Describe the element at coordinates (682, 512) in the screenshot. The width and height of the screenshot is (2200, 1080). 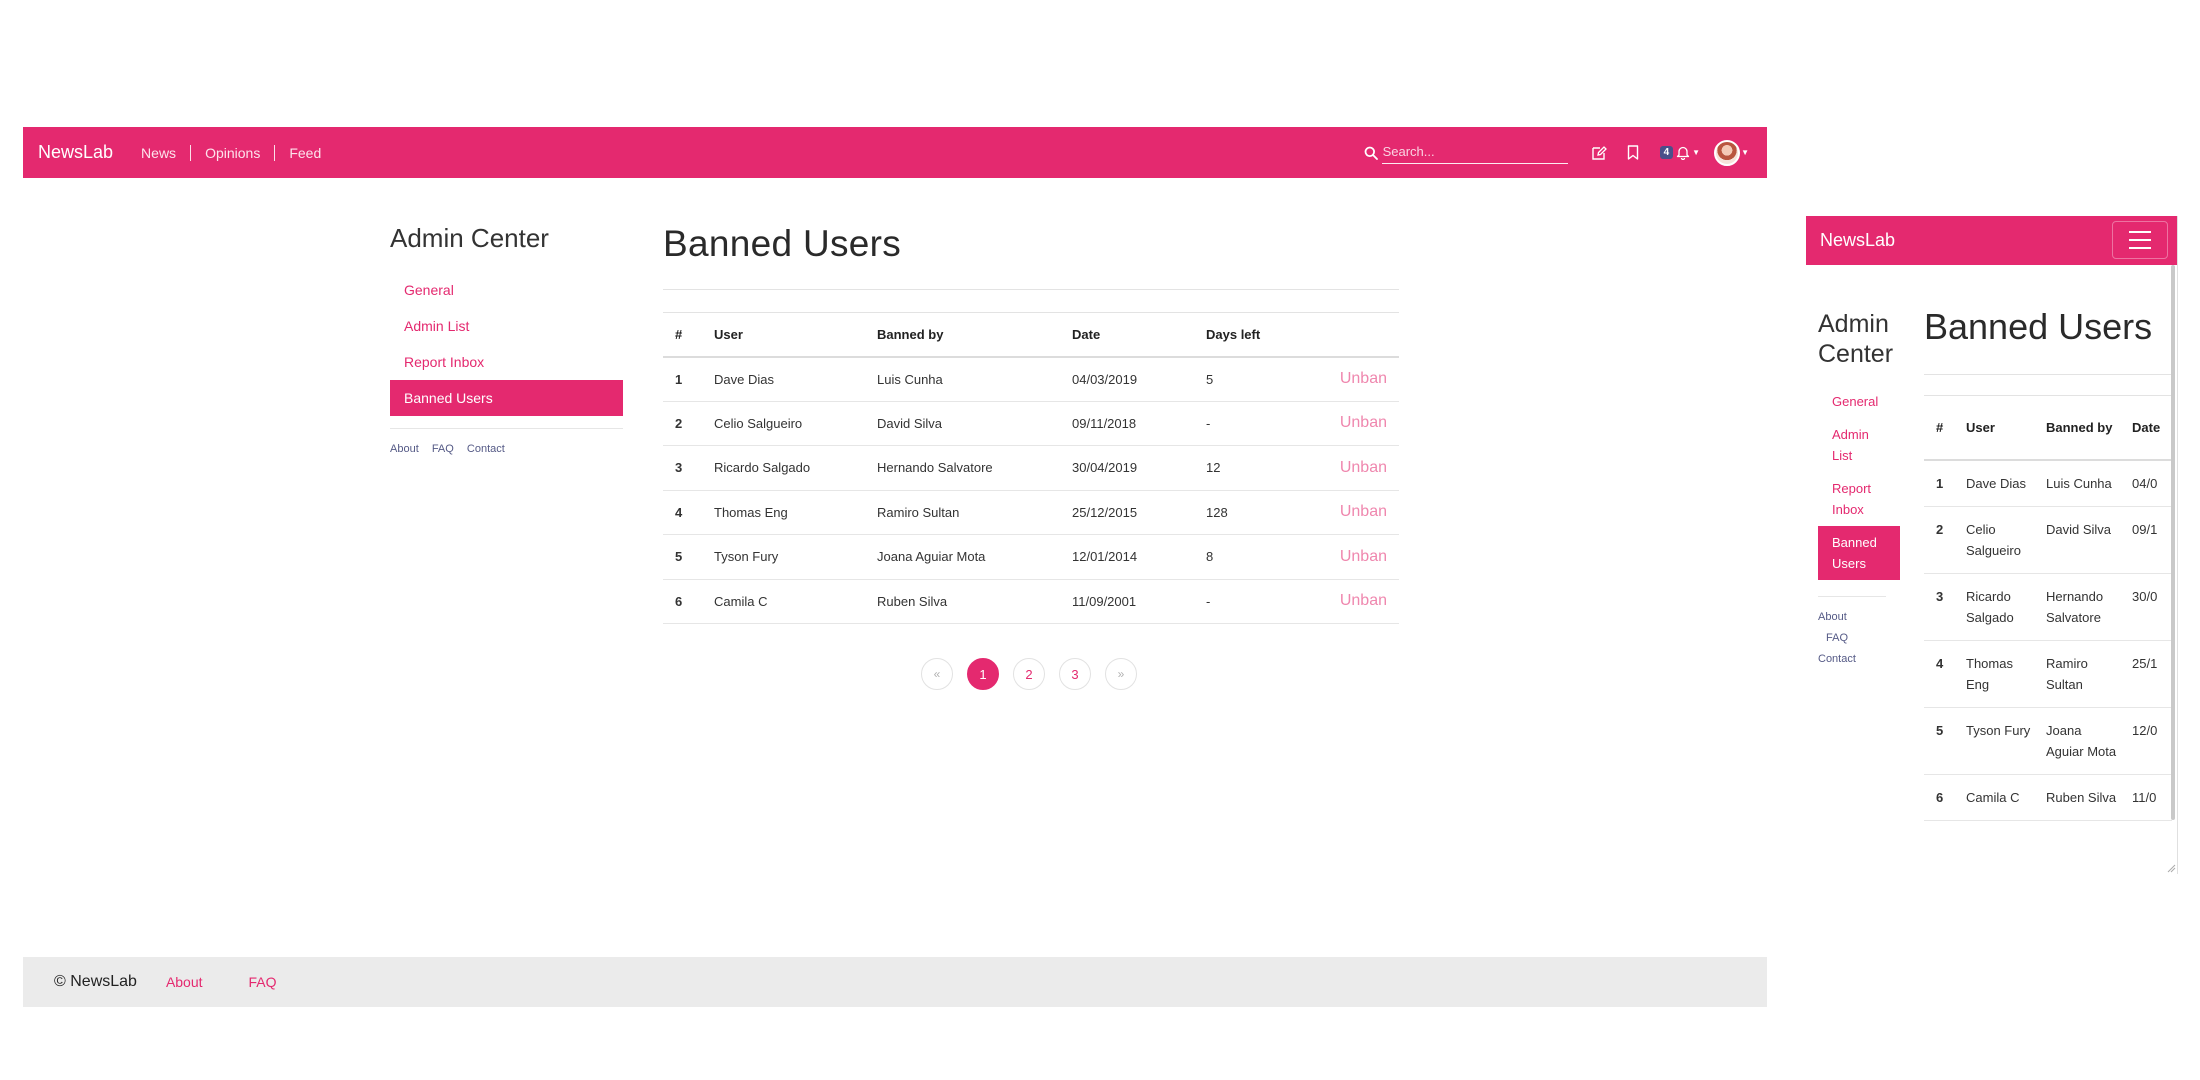
I see `row-index: 4` at that location.